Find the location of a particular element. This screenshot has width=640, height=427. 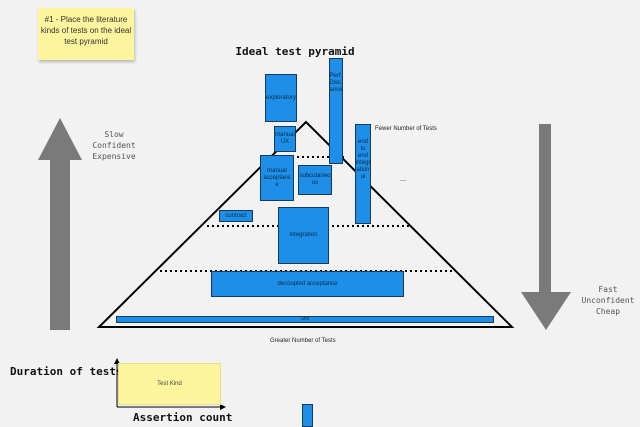

dash-mark: — is located at coordinates (403, 181).